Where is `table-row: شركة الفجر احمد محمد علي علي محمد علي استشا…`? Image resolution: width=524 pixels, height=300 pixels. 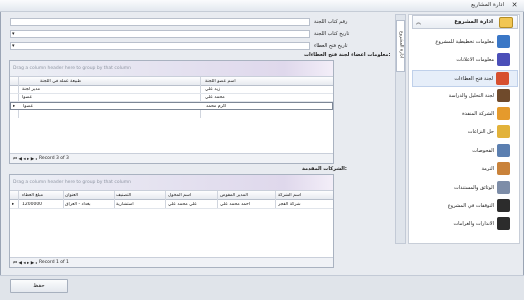 table-row: شركة الفجر احمد محمد علي علي محمد علي استشا… is located at coordinates (171, 204).